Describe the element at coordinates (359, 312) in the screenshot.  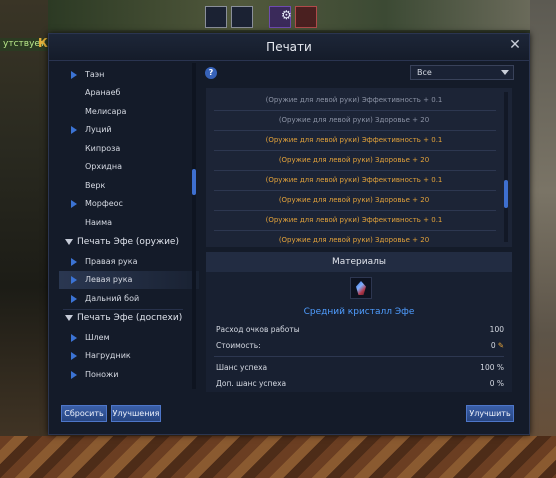
I see `material-name: Средний кристалл Эфе` at that location.